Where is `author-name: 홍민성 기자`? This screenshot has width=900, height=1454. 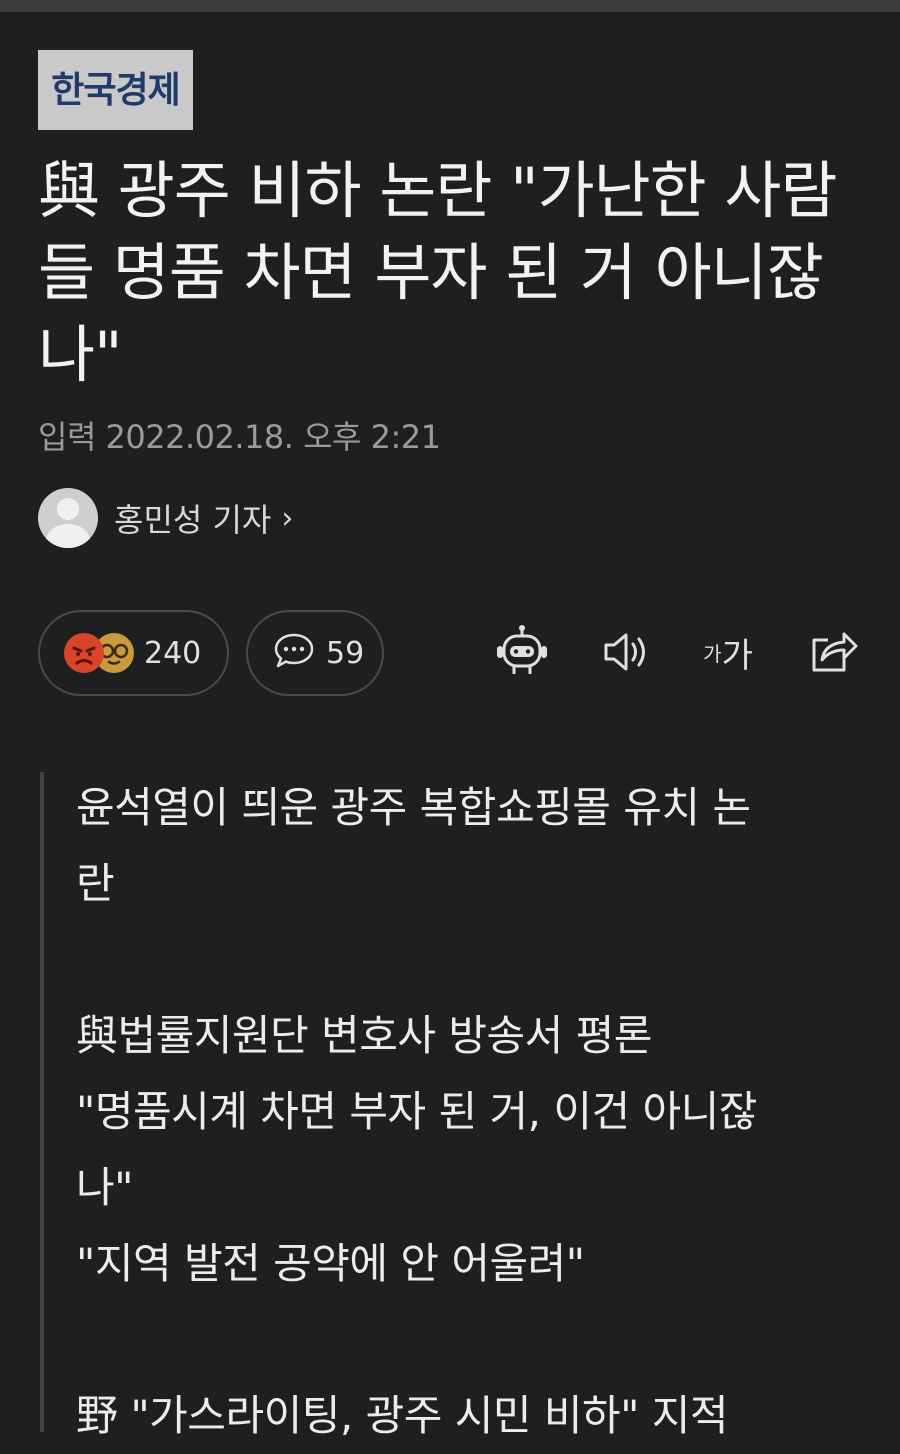 author-name: 홍민성 기자 is located at coordinates (193, 520).